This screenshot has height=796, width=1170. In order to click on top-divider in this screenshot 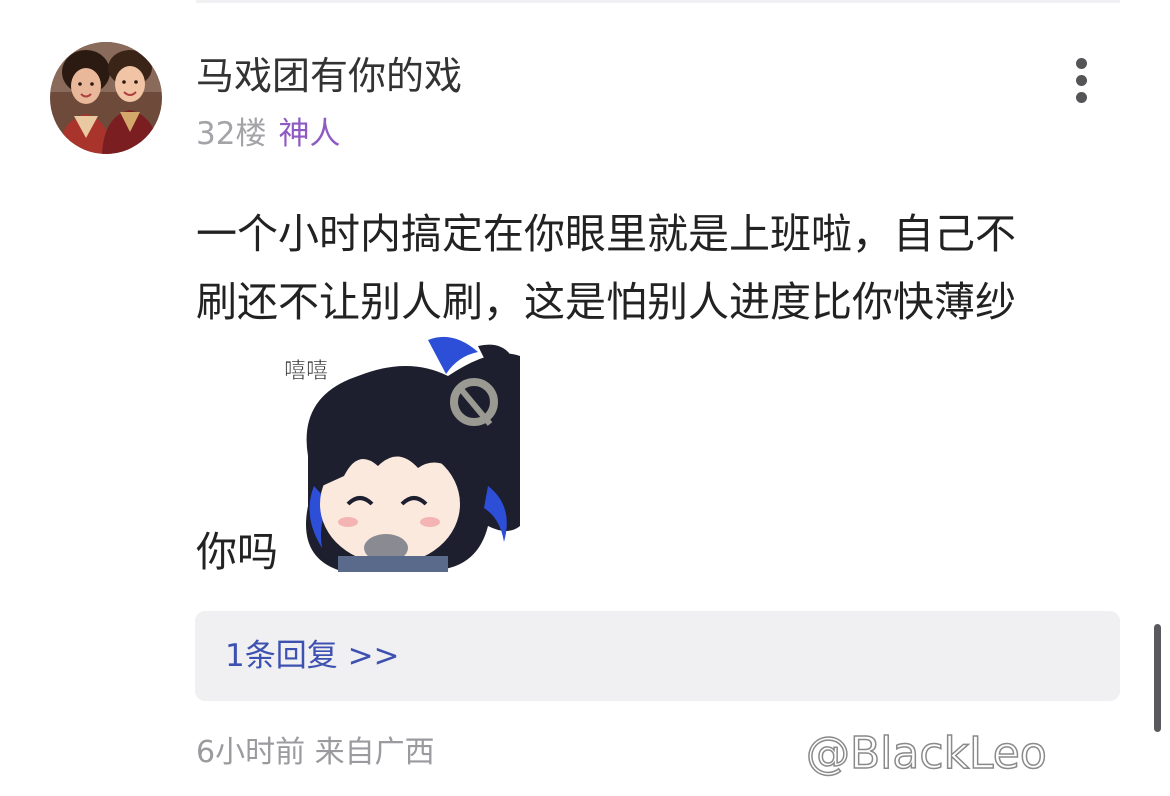, I will do `click(658, 1)`.